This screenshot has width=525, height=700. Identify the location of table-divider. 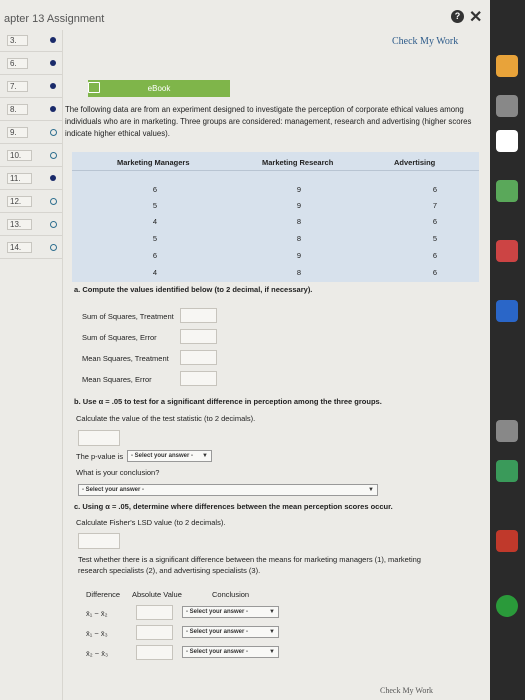
(275, 170).